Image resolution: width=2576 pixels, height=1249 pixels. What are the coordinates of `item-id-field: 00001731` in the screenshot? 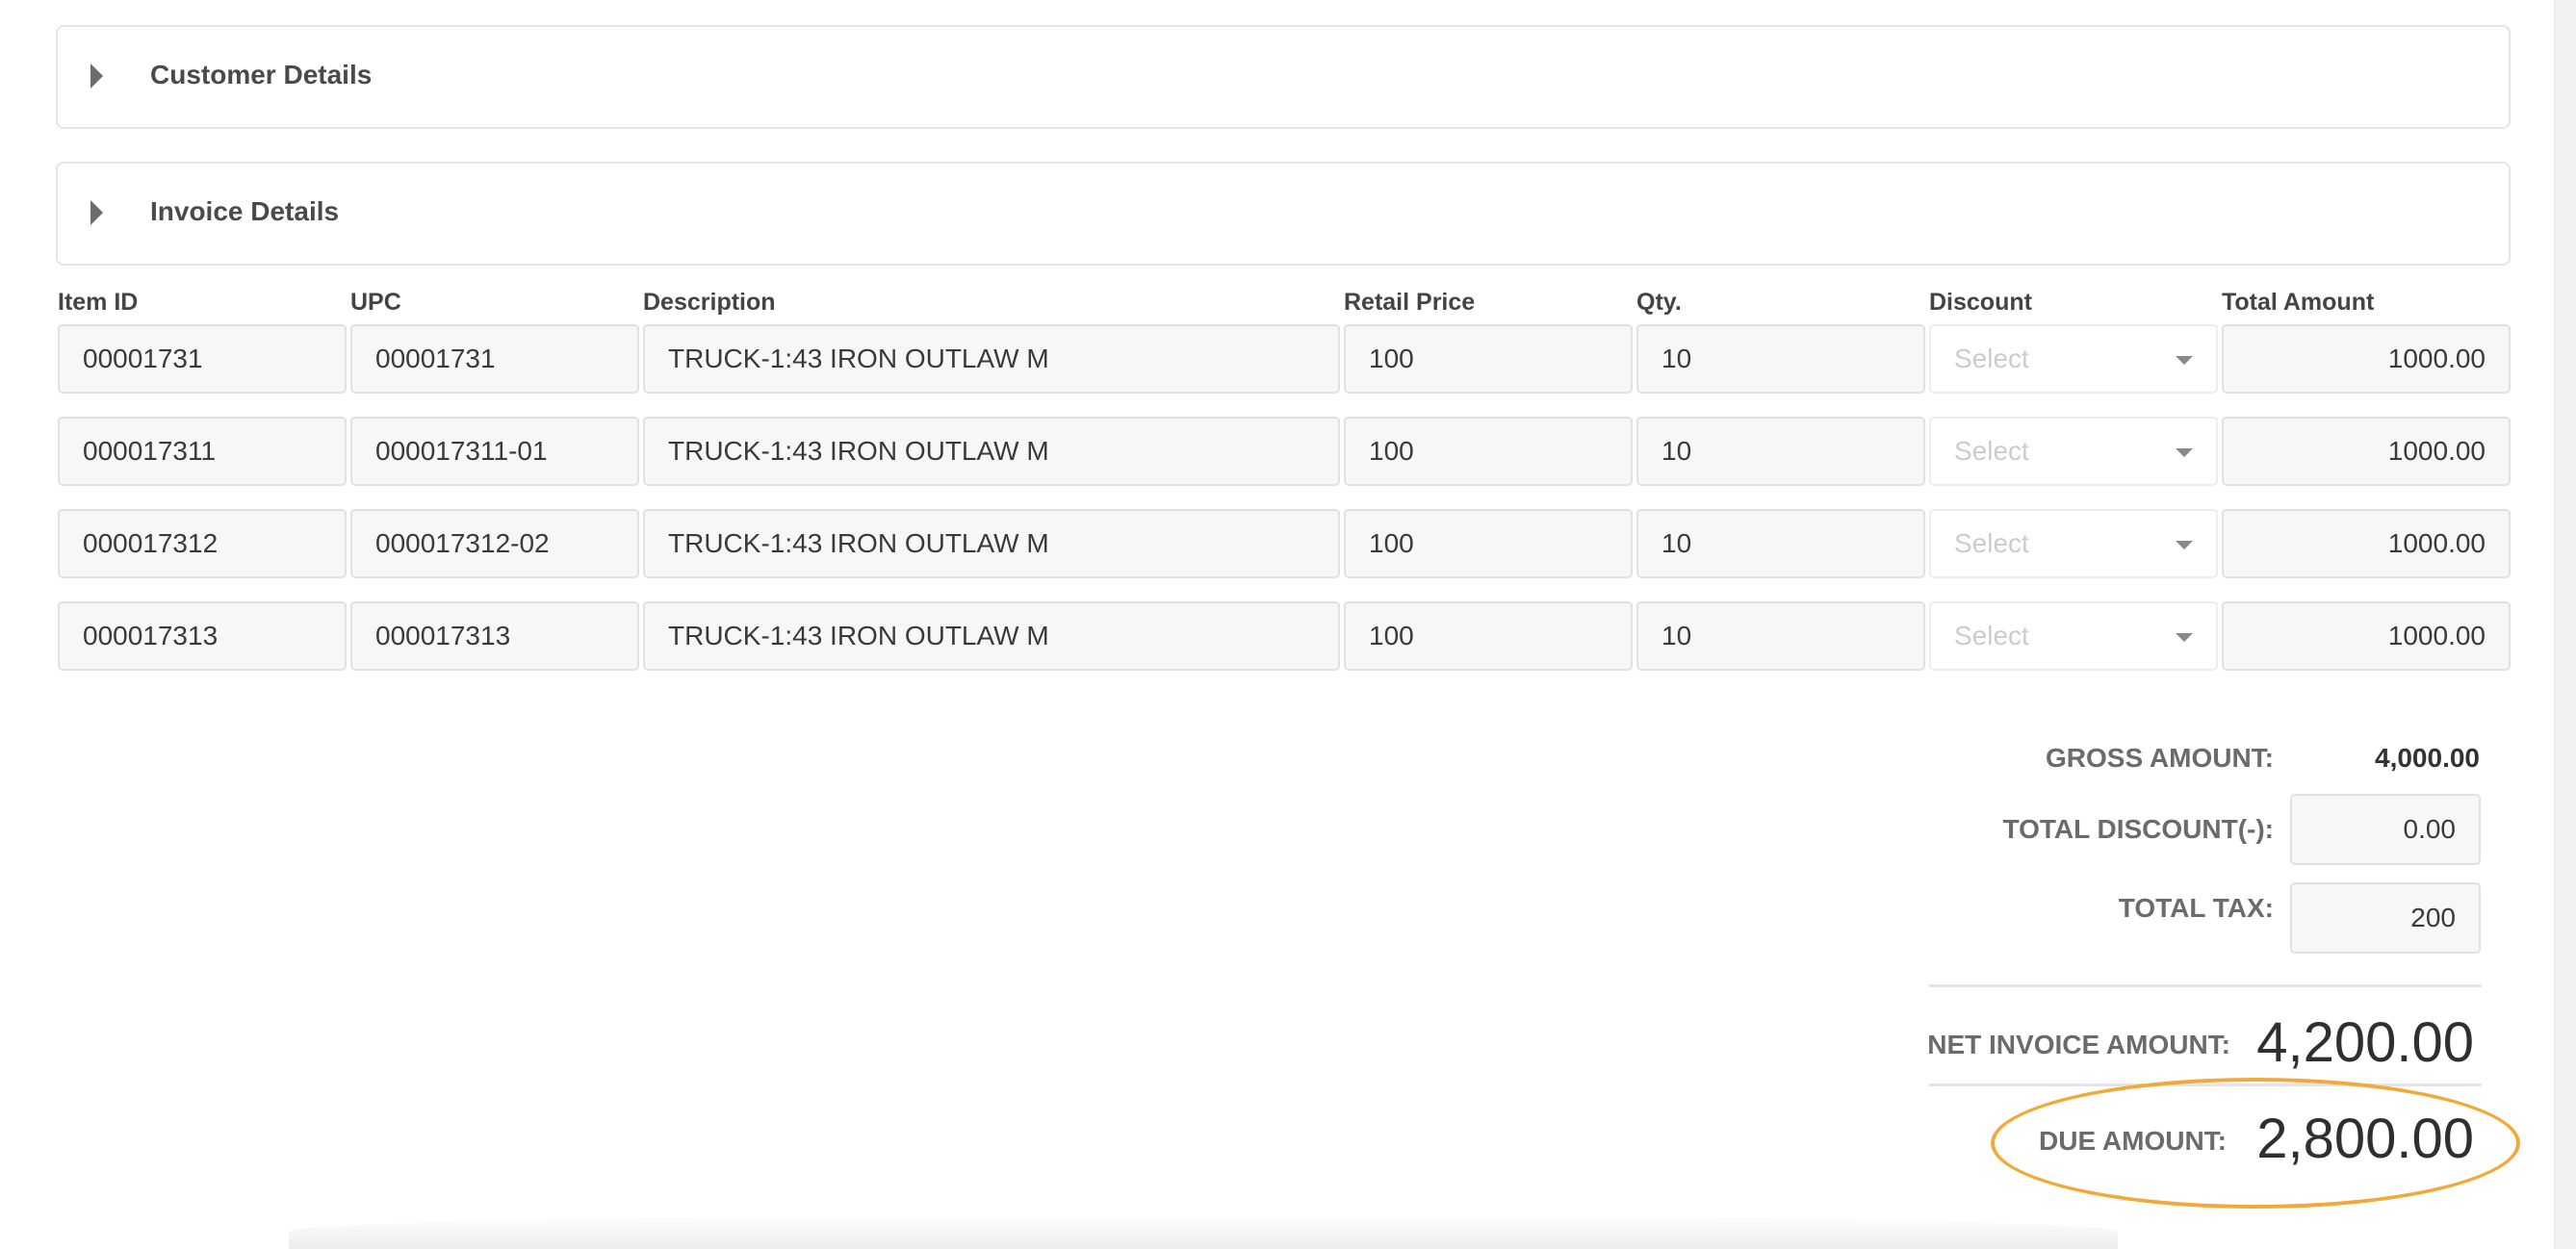 It's located at (203, 359).